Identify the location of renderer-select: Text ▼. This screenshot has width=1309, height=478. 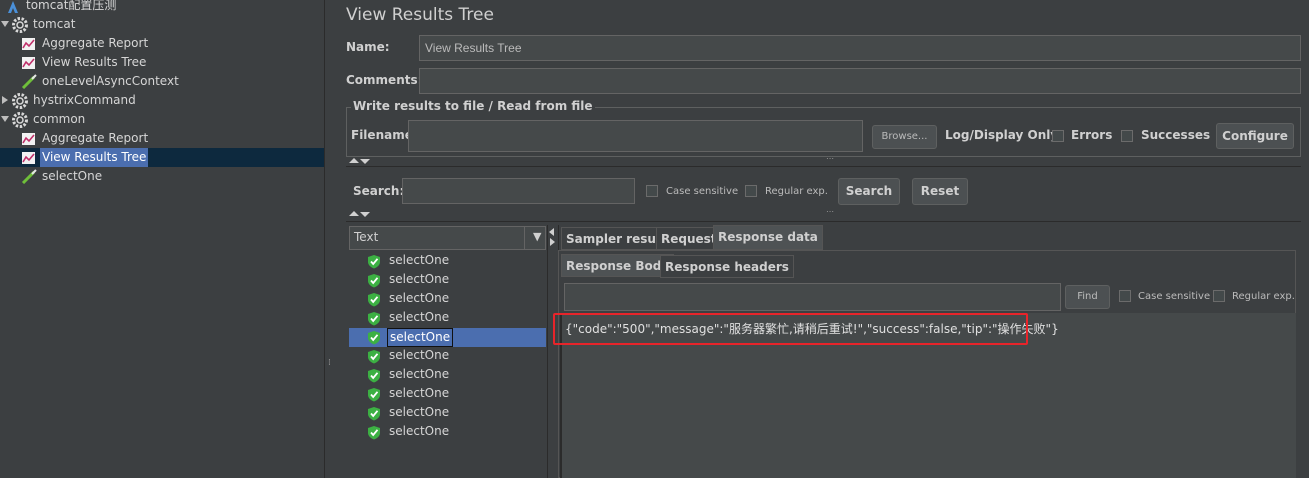
(447, 238).